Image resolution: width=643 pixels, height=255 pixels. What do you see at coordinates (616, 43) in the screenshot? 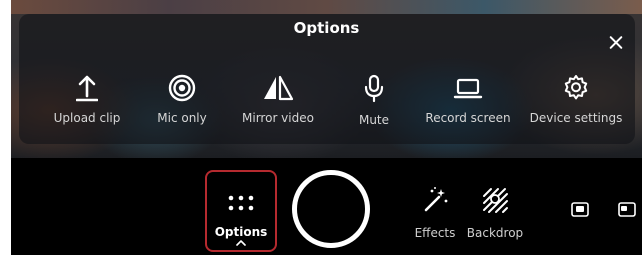
I see `close-icon` at bounding box center [616, 43].